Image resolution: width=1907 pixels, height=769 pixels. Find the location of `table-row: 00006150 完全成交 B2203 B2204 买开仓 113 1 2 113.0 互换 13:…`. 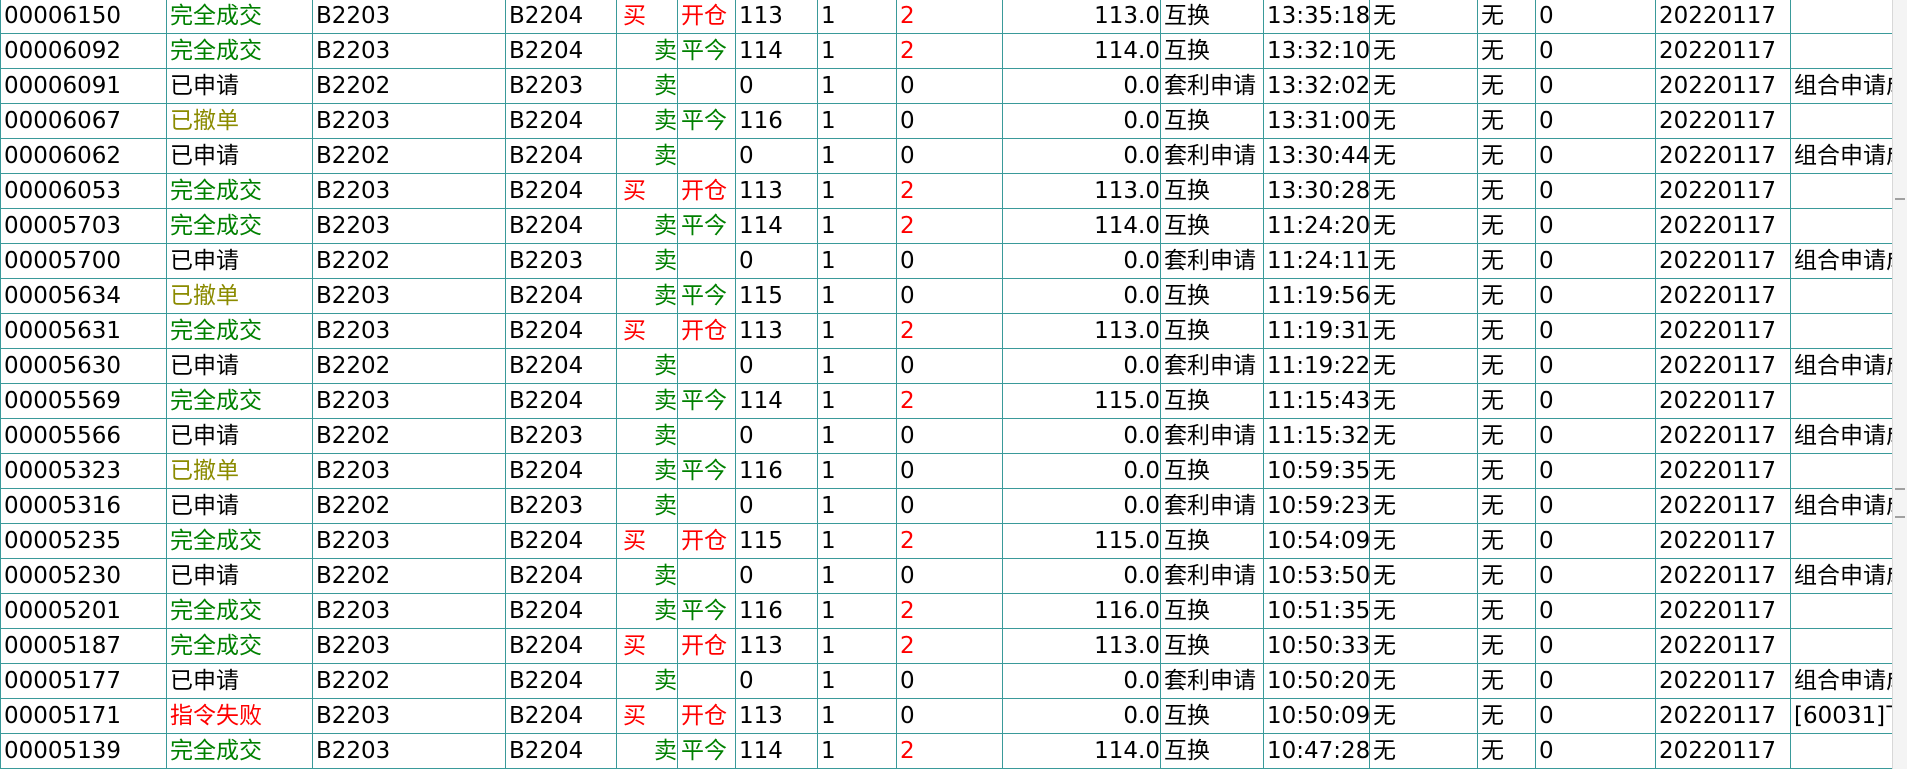

table-row: 00006150 完全成交 B2203 B2204 买开仓 113 1 2 113.0 互换 13:… is located at coordinates (953, 17).